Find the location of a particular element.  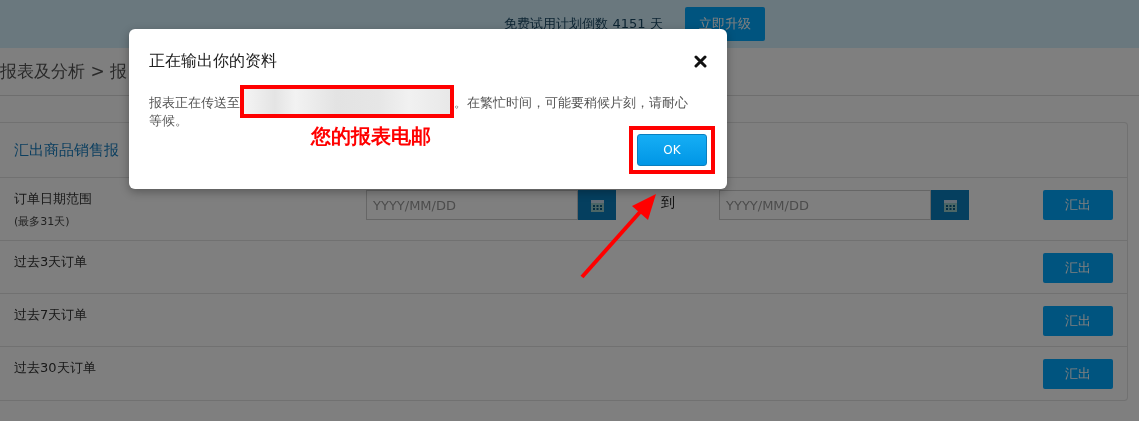

row-label: 过去3天订单 is located at coordinates (51, 262).